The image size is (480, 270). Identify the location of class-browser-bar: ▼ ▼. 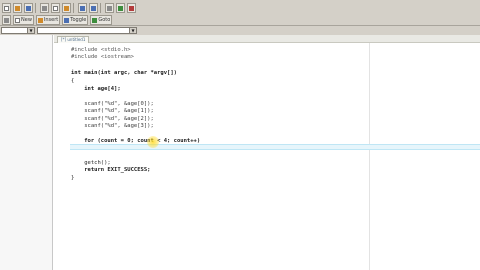
(240, 30).